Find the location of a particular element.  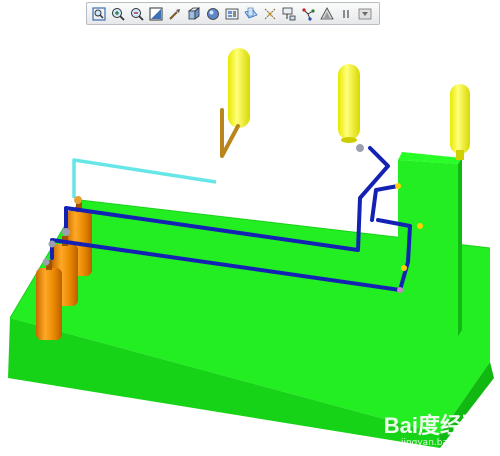

zoom-in-icon is located at coordinates (118, 14).